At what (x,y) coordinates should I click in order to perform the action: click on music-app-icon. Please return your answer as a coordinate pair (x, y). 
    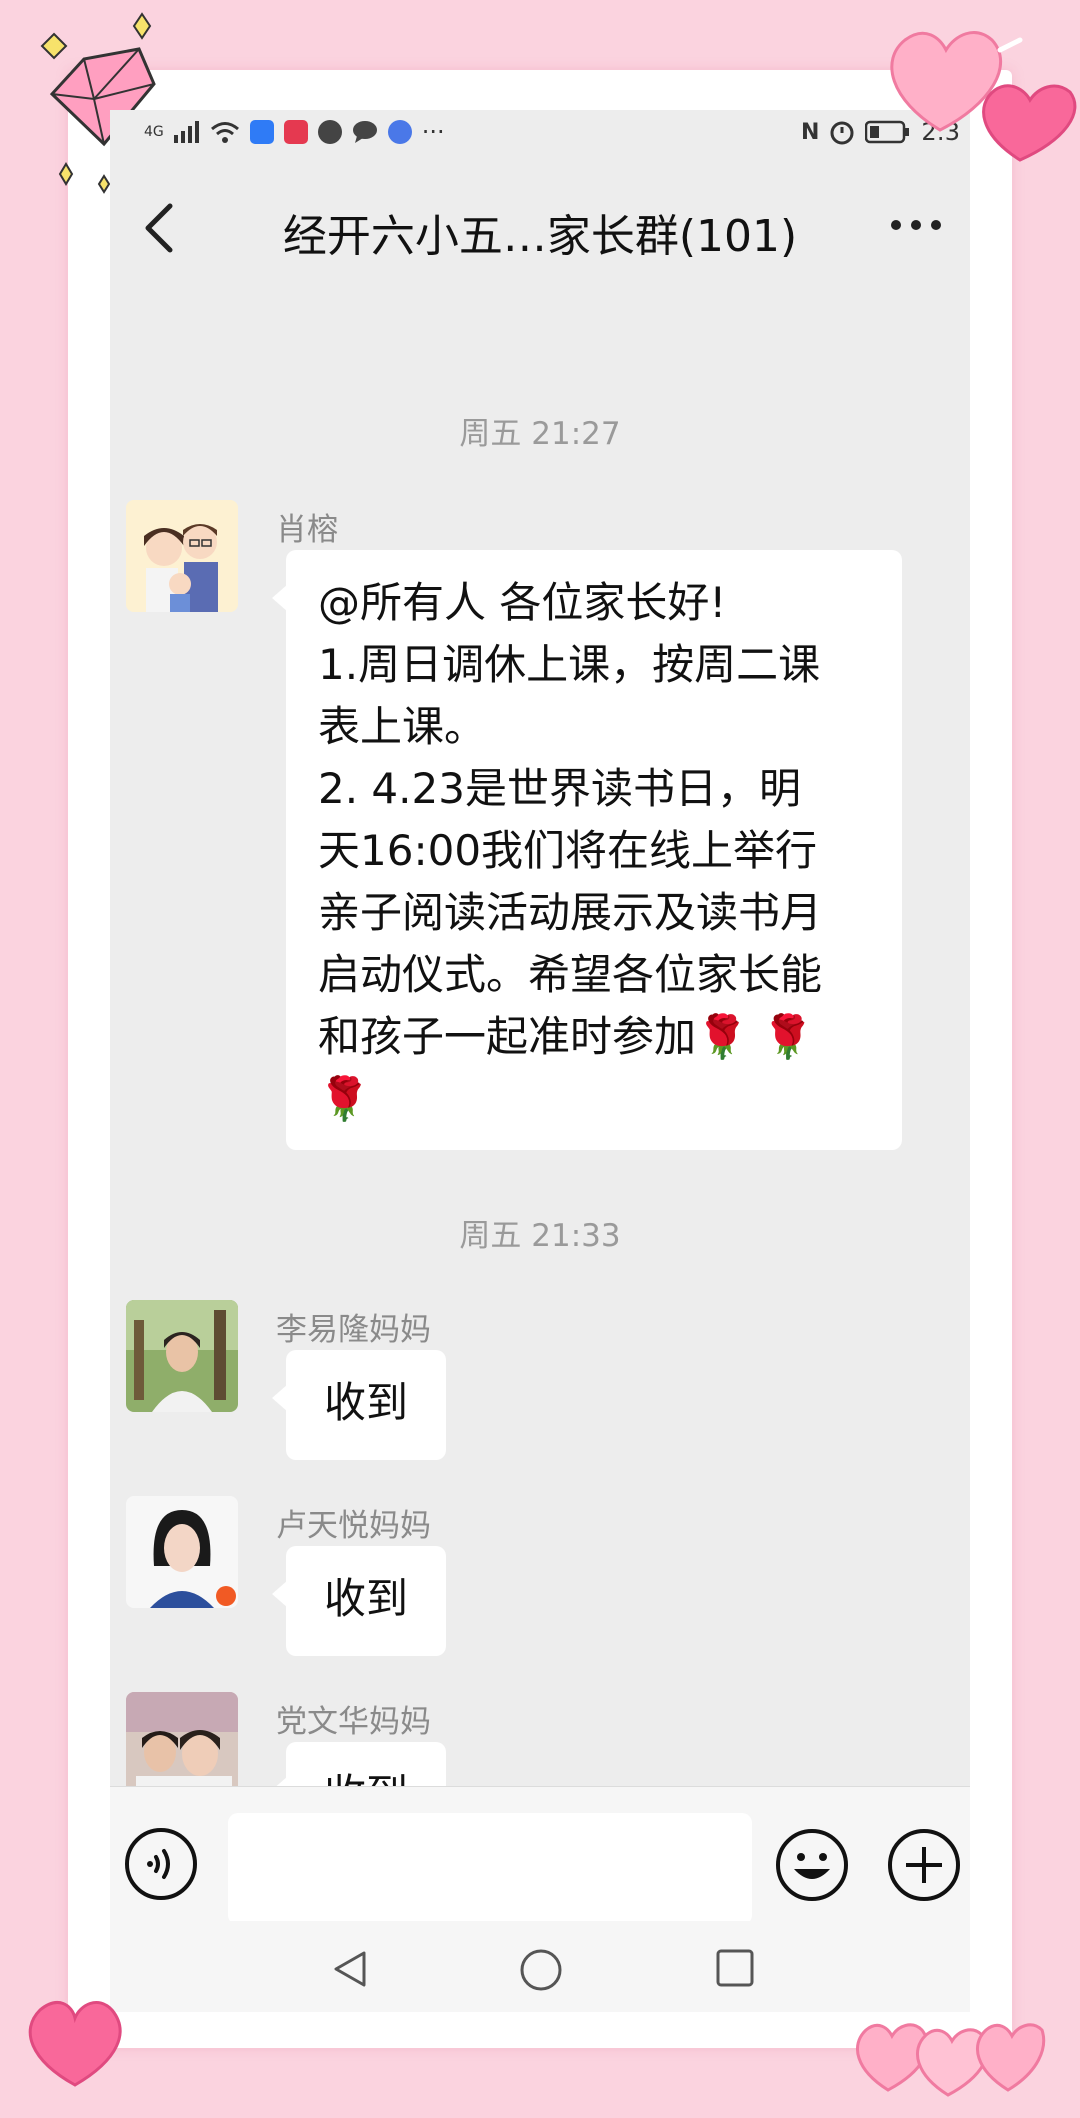
    Looking at the image, I should click on (399, 132).